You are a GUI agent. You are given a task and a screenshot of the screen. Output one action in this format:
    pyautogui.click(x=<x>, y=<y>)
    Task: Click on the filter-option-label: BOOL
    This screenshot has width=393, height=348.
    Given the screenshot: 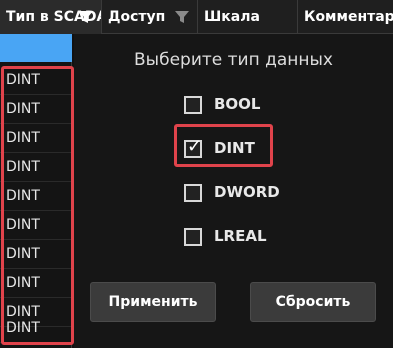 What is the action you would take?
    pyautogui.click(x=237, y=104)
    